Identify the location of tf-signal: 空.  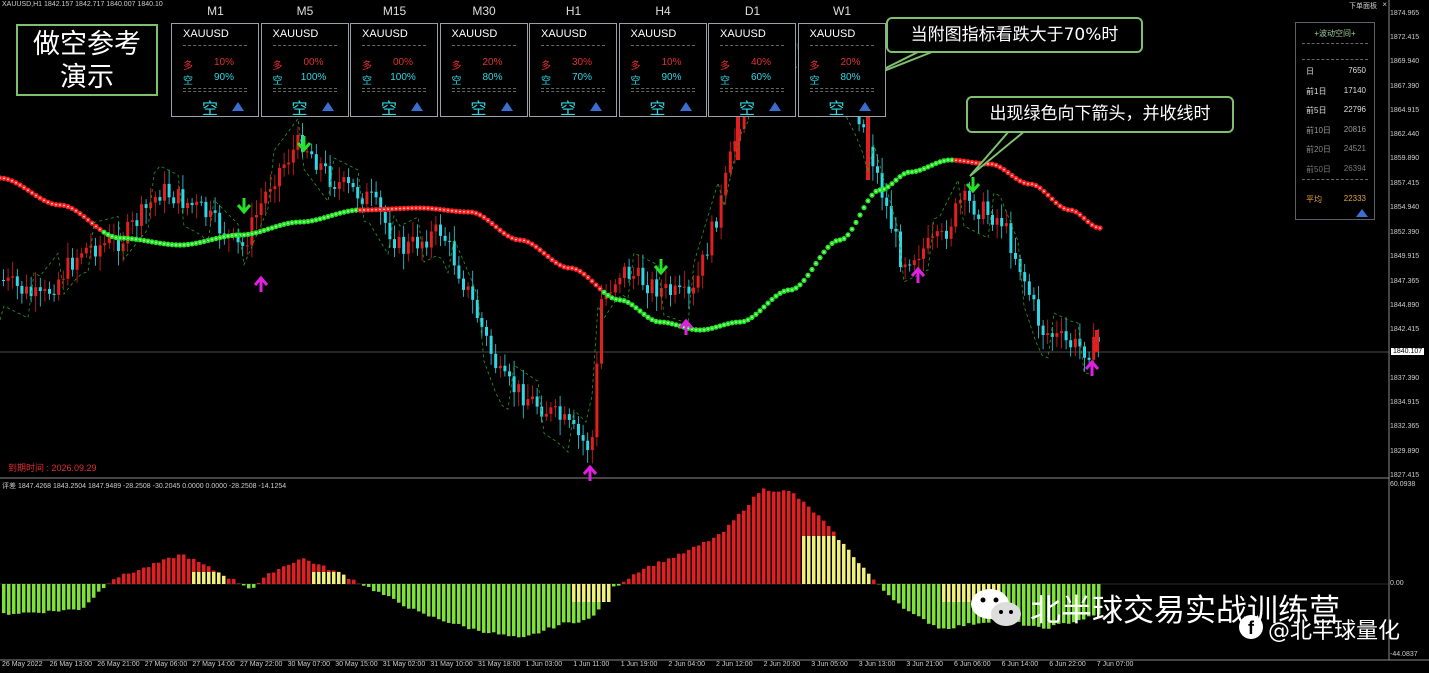
(210, 108).